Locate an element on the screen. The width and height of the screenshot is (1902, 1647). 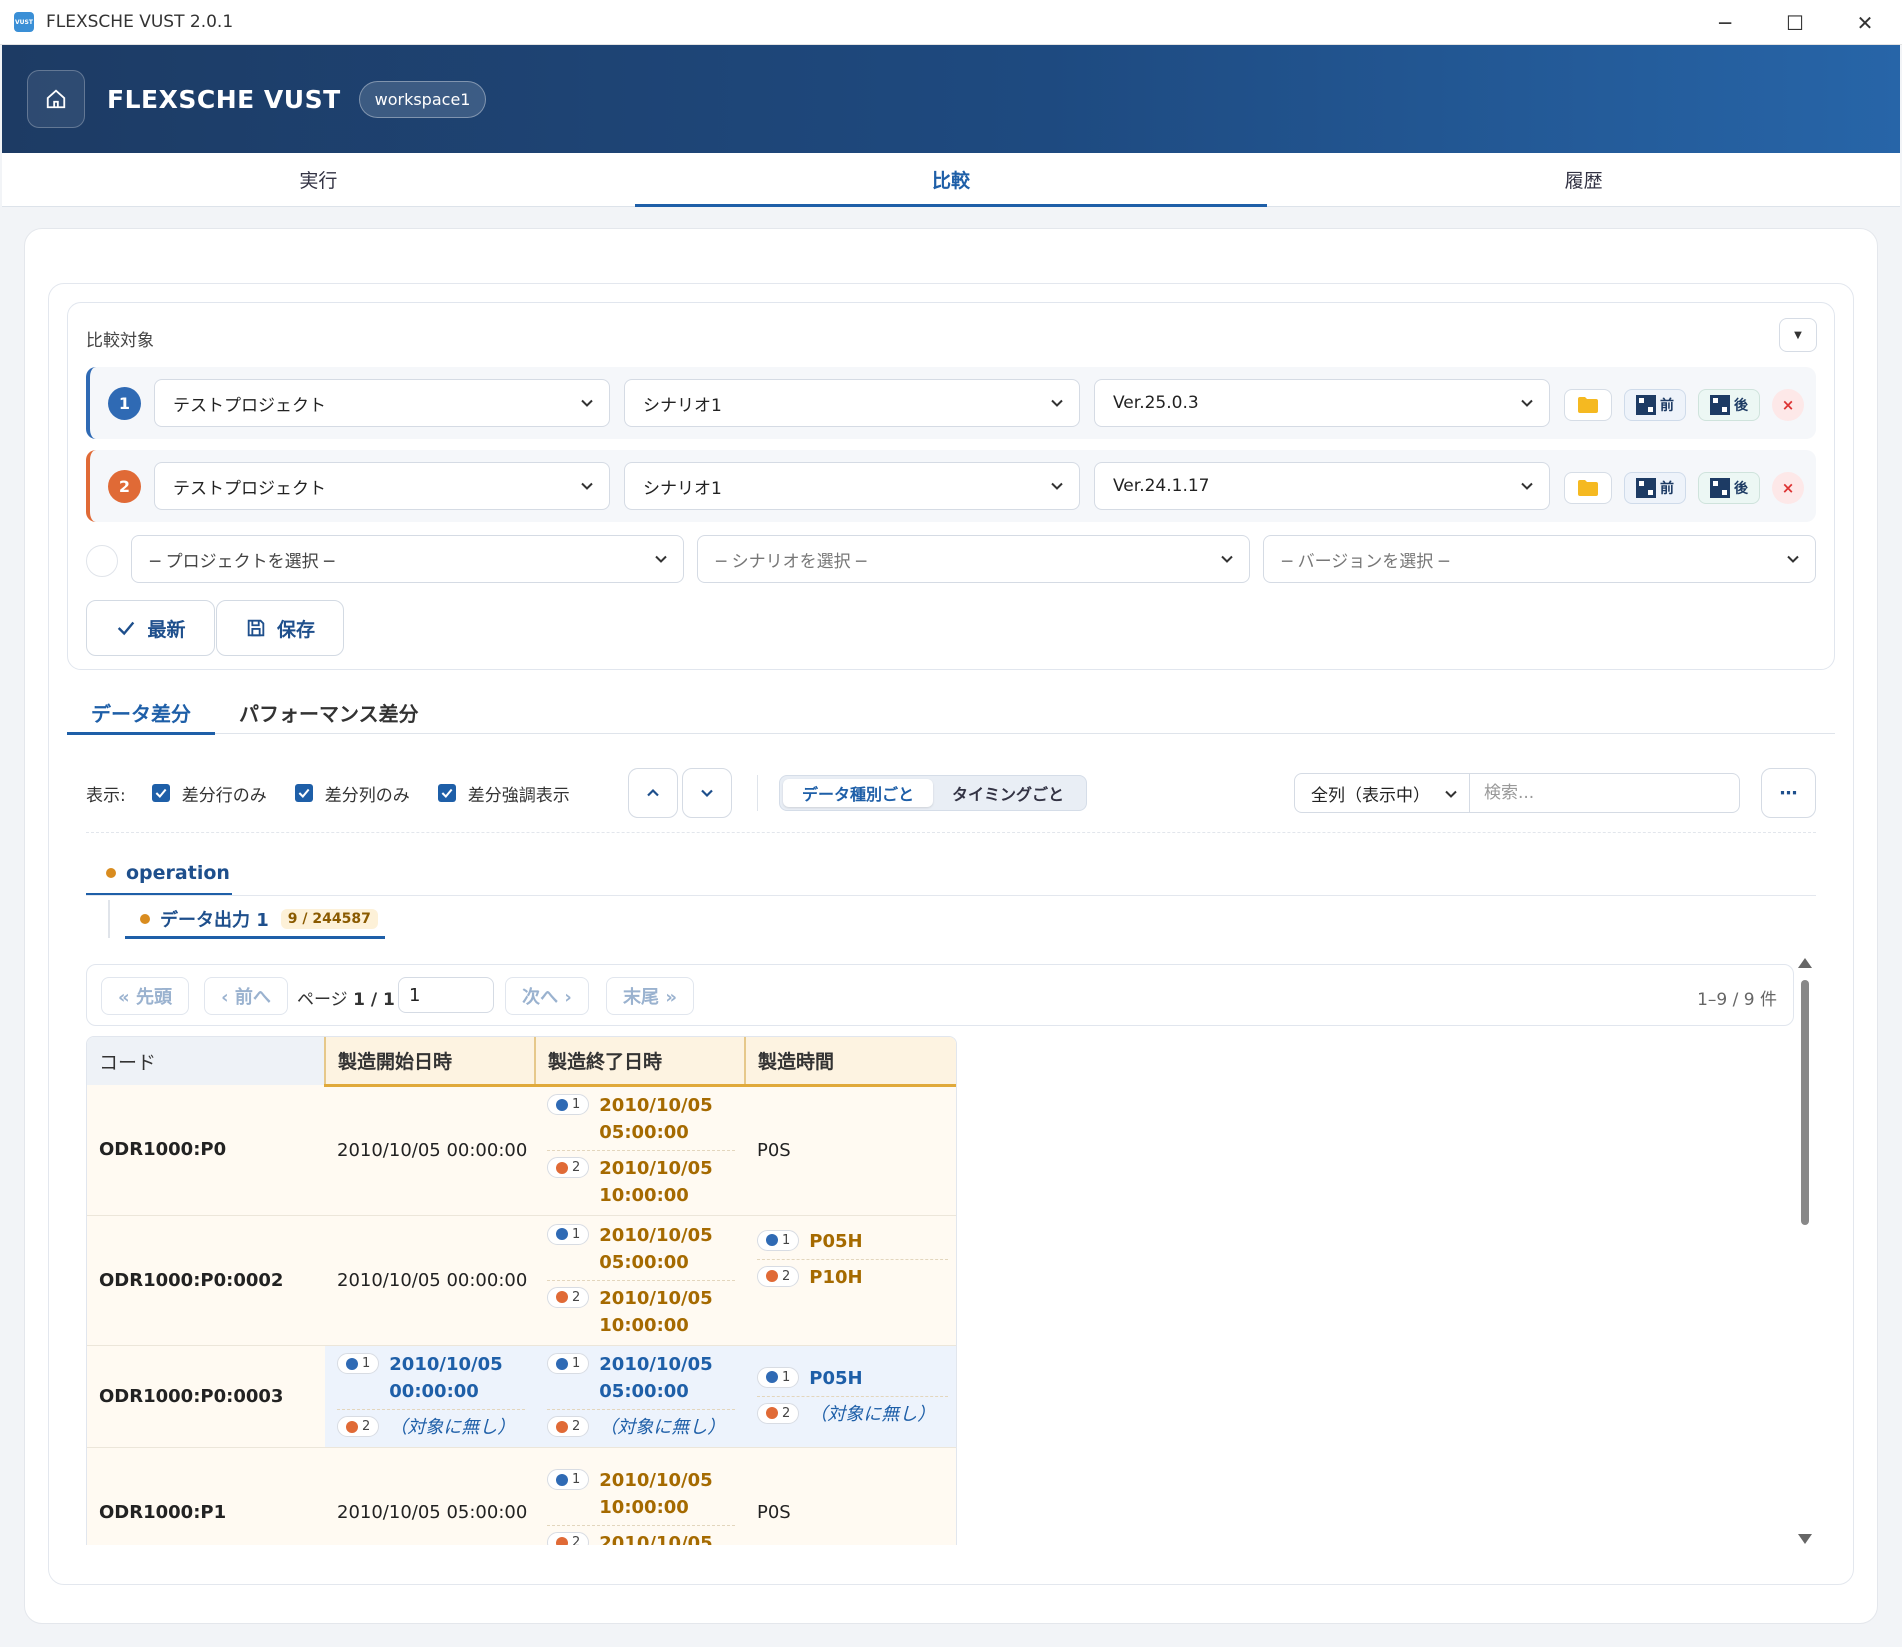
tree-tab-data-output: データ出力 1 9 / 244587 is located at coordinates (255, 920).